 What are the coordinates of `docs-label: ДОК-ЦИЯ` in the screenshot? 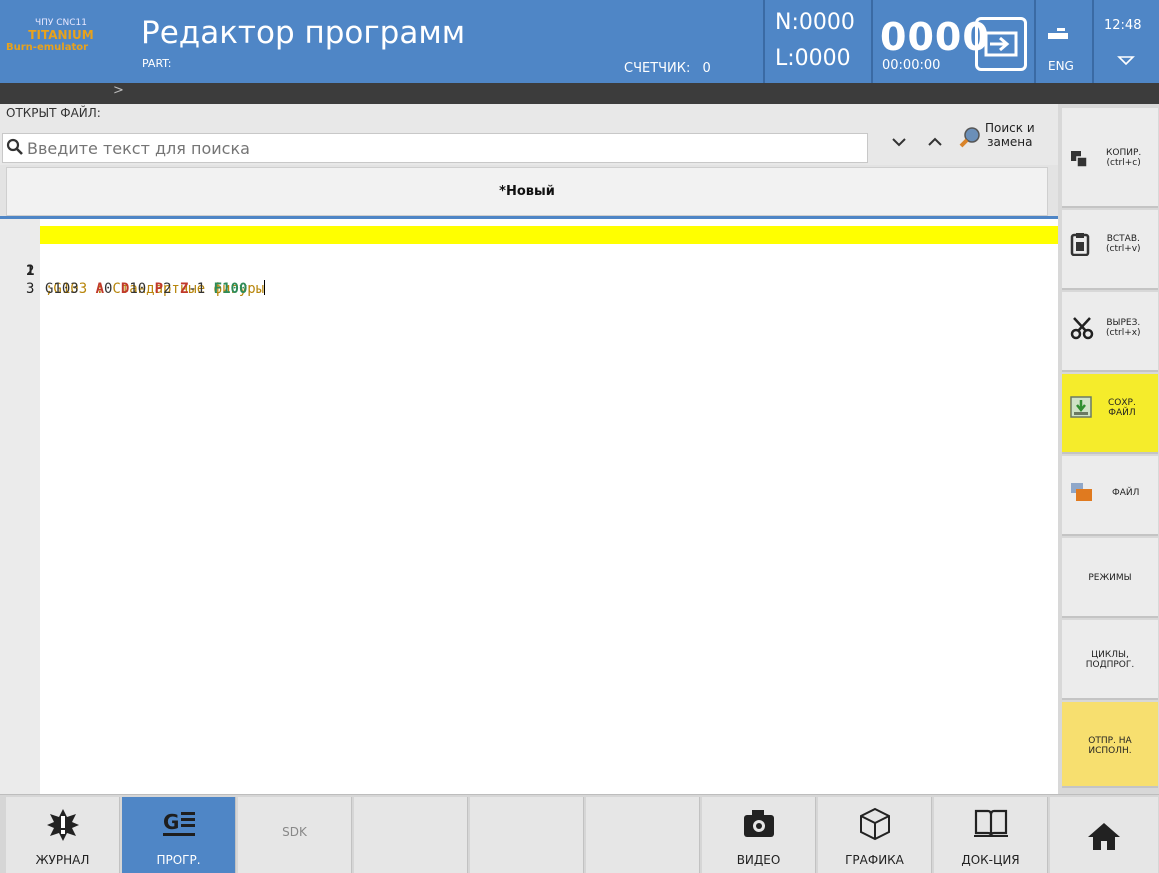 It's located at (990, 860).